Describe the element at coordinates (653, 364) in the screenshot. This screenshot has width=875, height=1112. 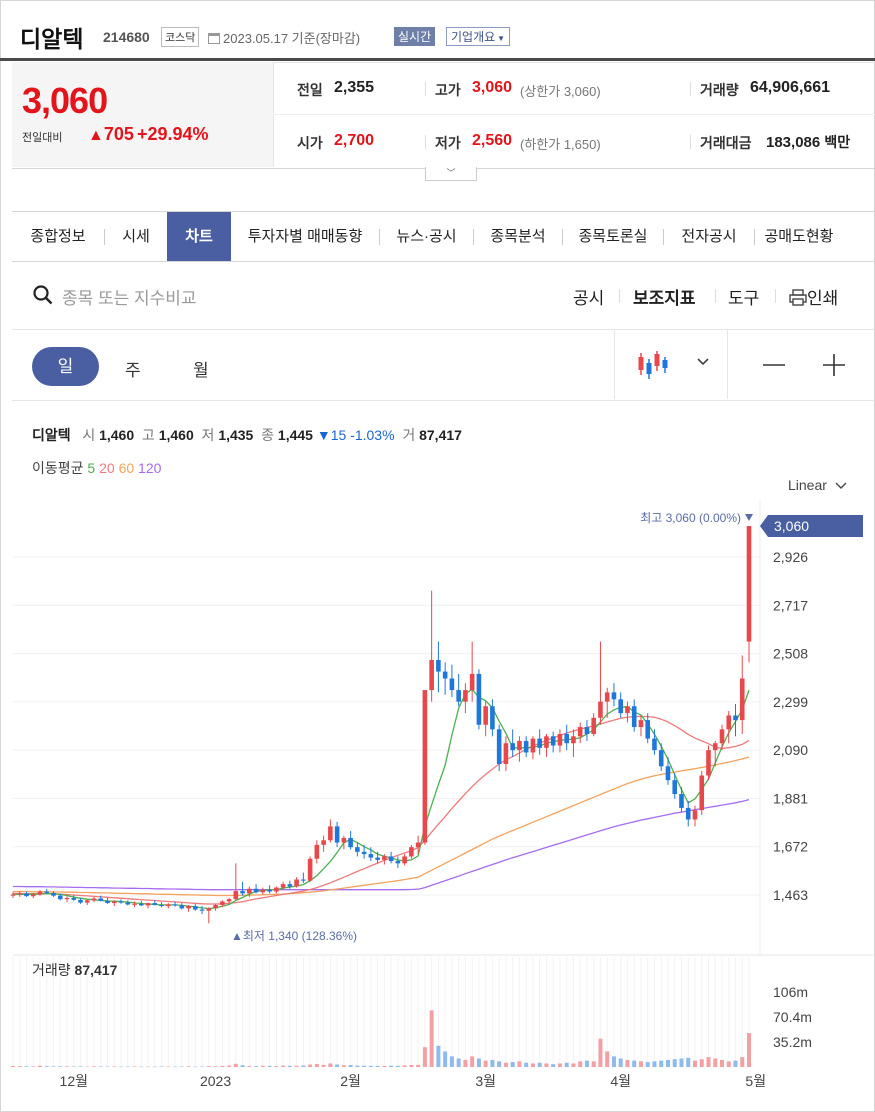
I see `candlestick-type-icon` at that location.